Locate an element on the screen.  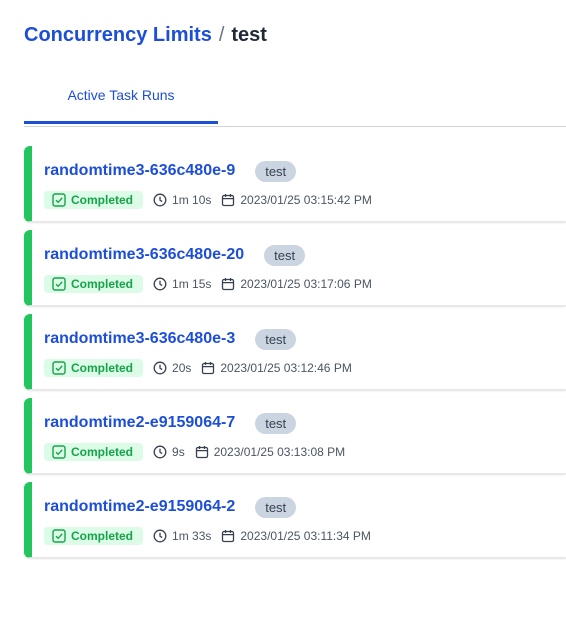
tab-bar: Active Task Runs is located at coordinates (295, 102).